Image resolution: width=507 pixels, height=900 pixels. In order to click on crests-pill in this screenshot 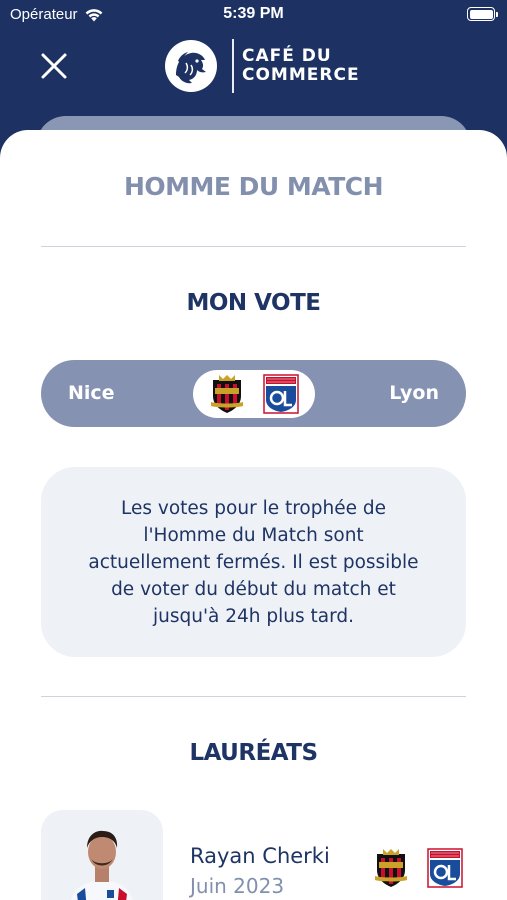, I will do `click(254, 394)`.